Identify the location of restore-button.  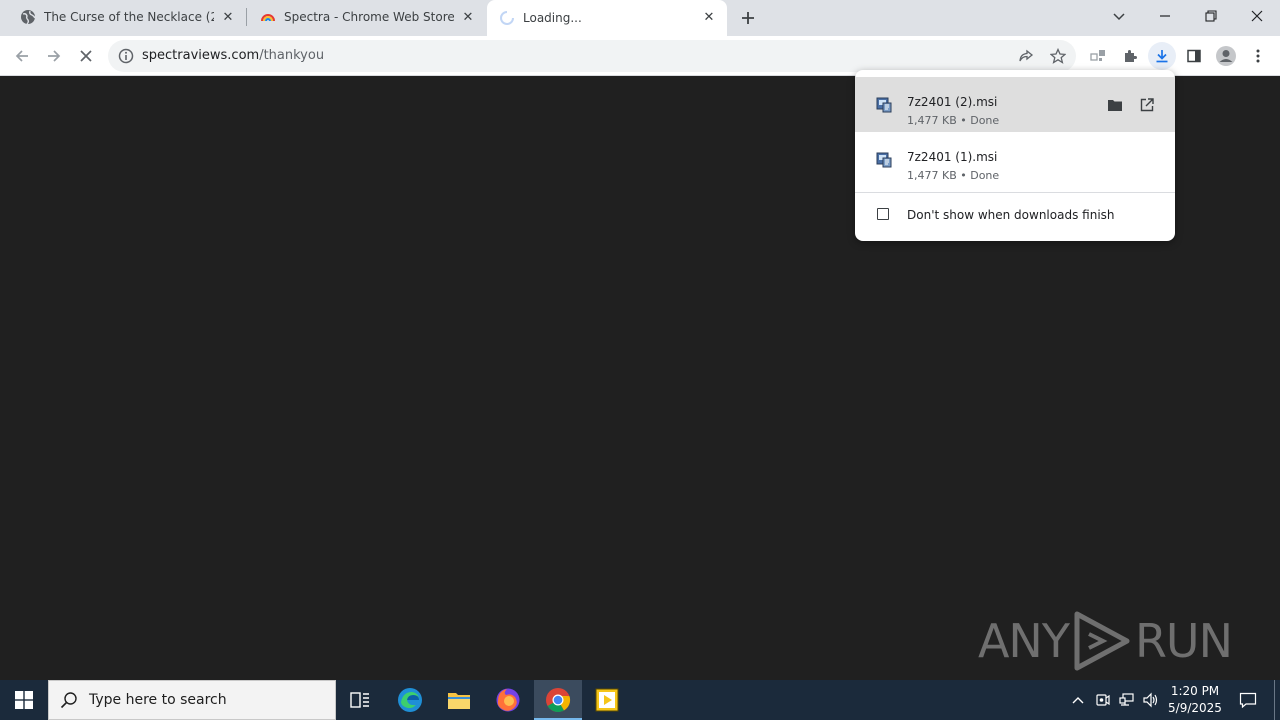
(1211, 16).